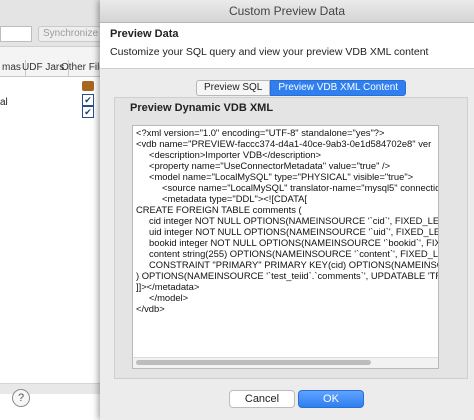  Describe the element at coordinates (287, 11) in the screenshot. I see `dialog-title: Custom Preview Data` at that location.